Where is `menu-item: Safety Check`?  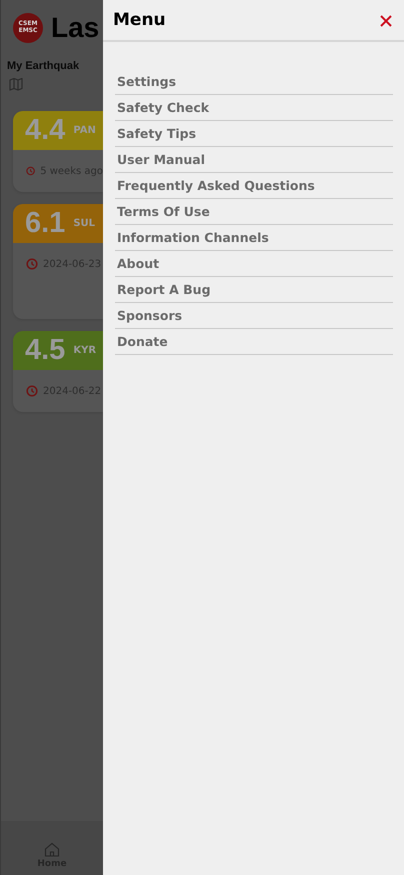
menu-item: Safety Check is located at coordinates (254, 108).